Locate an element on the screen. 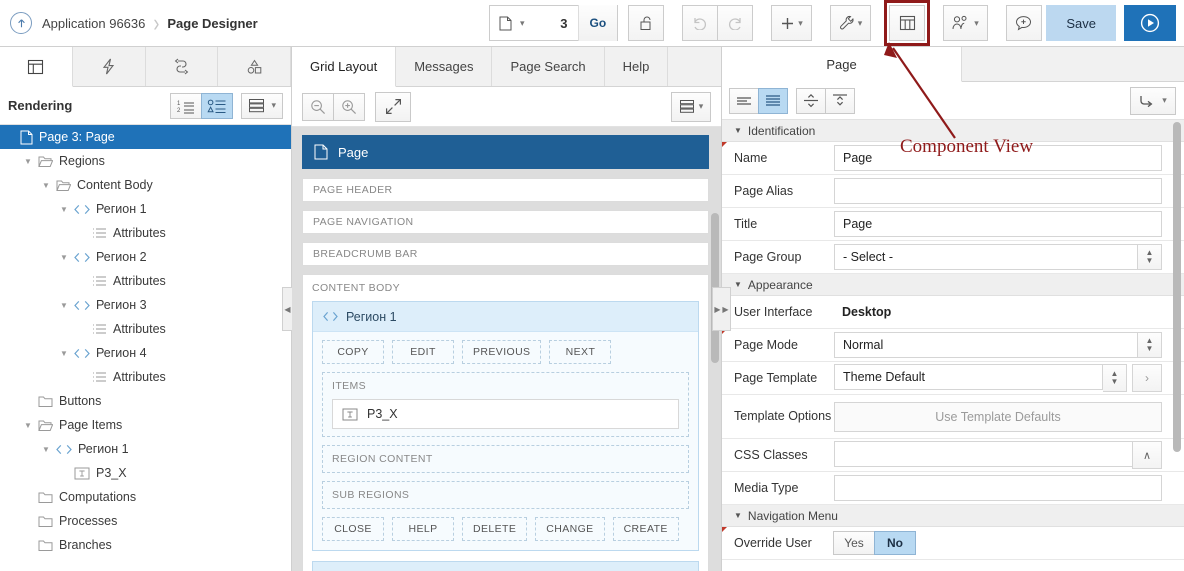  property-group-navigation-menu: ▼ Navigation Menu is located at coordinates (953, 516).